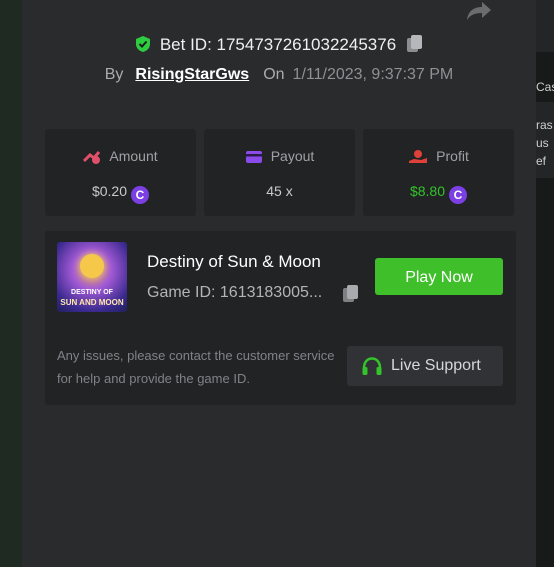 The height and width of the screenshot is (567, 554). I want to click on bet-date: 1/11/2023, 9:37:37 PM, so click(373, 74).